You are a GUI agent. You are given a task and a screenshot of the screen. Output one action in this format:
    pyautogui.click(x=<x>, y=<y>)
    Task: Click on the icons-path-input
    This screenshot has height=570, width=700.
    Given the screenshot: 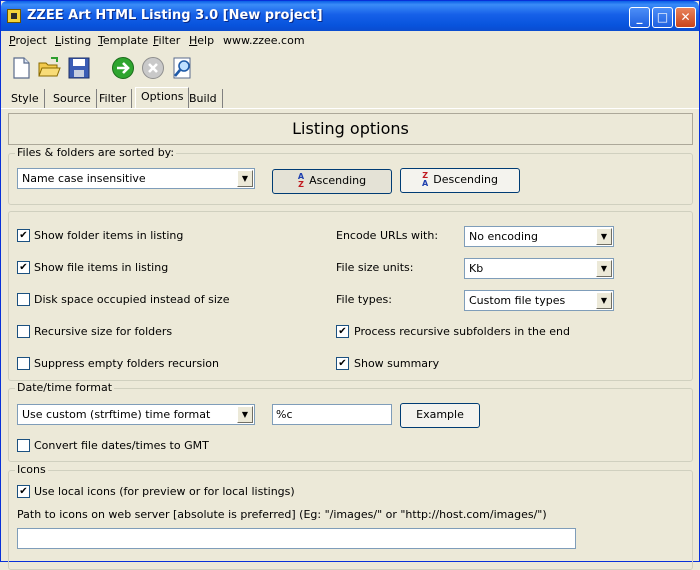 What is the action you would take?
    pyautogui.click(x=296, y=538)
    